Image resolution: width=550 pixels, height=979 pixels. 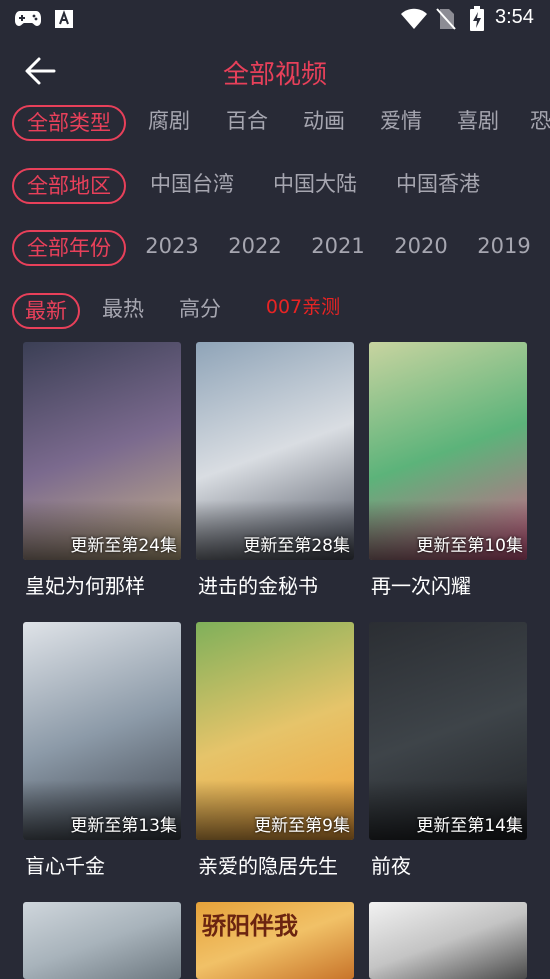 I want to click on video-poster: 更新至第28集, so click(x=275, y=451).